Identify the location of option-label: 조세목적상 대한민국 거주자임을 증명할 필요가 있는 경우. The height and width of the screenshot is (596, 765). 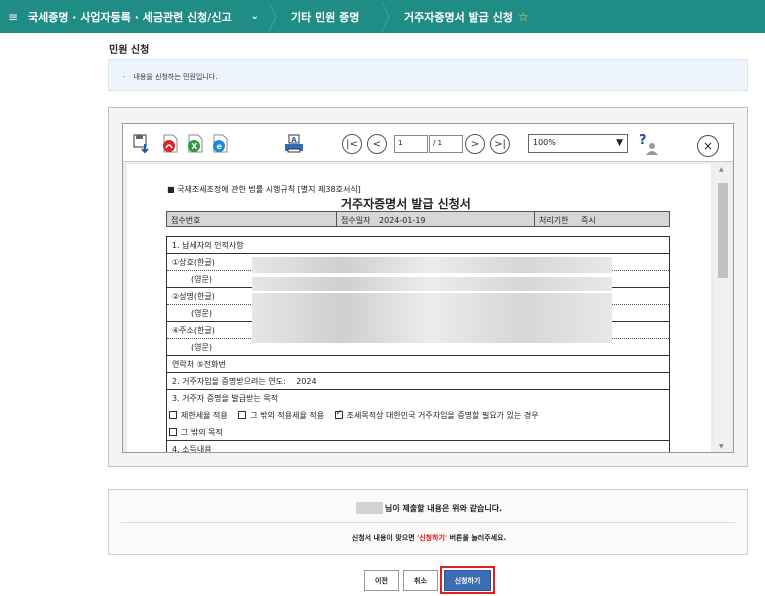
(442, 415).